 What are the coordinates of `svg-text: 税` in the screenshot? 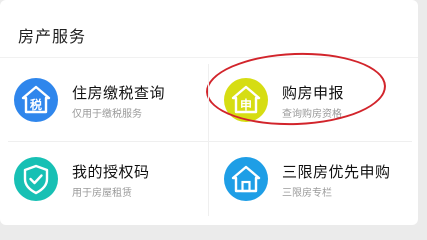 It's located at (36, 104).